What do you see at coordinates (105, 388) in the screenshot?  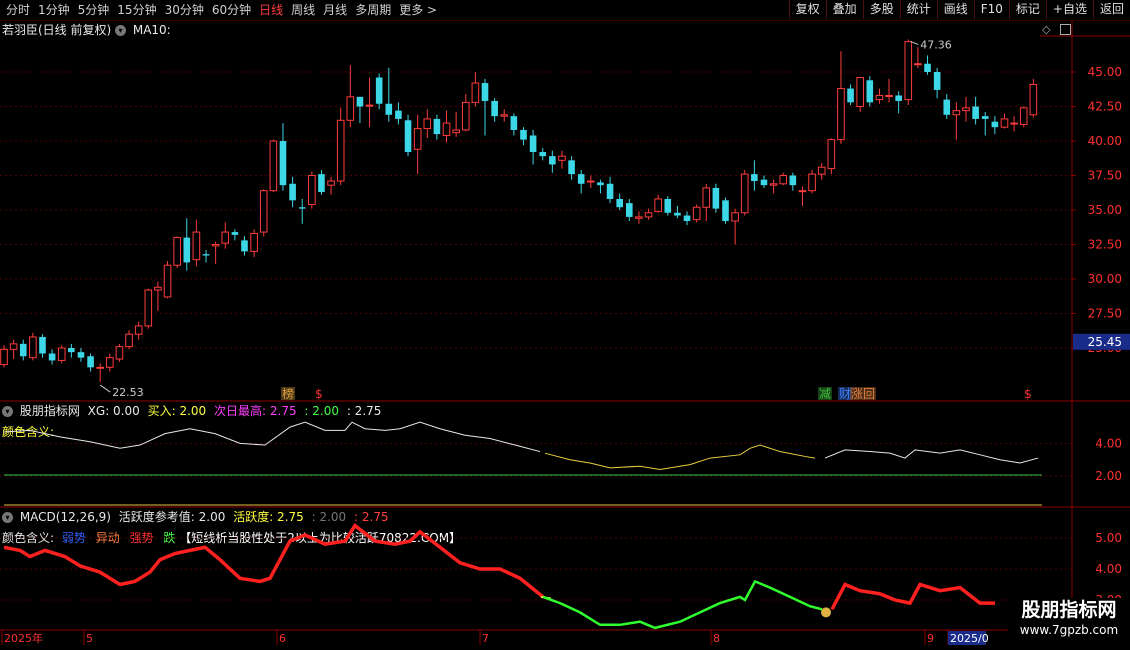 I see `low-note-arrow` at bounding box center [105, 388].